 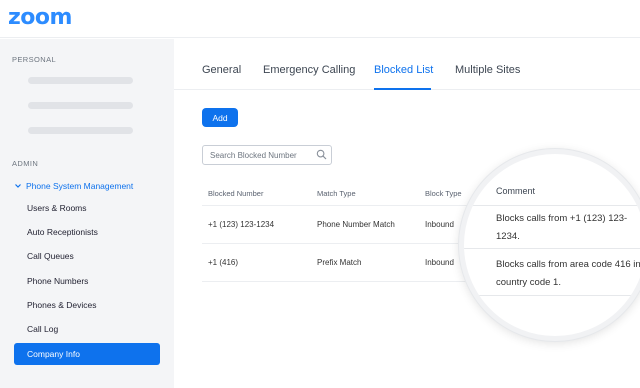 I want to click on sidebar-item-call-queues: Call Queues, so click(x=50, y=256).